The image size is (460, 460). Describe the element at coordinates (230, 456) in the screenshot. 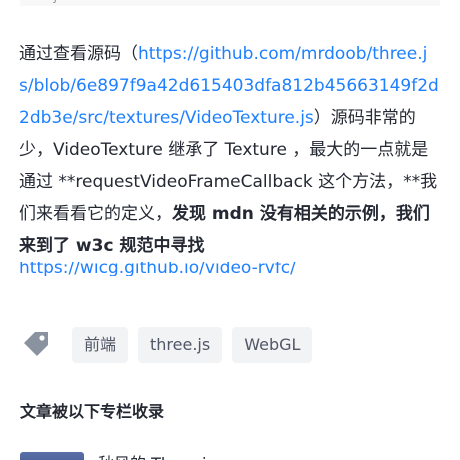

I see `column-card: 秋风的 Three.js` at that location.